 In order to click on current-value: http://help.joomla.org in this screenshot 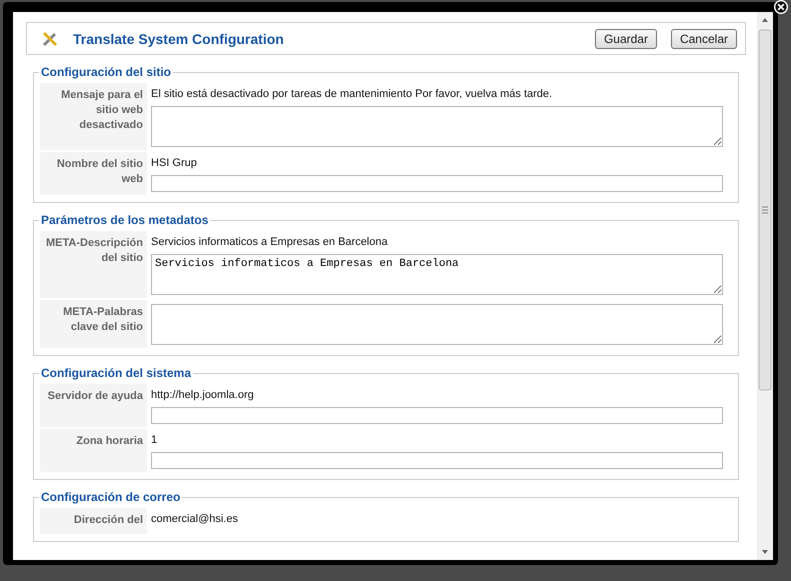, I will do `click(203, 395)`.